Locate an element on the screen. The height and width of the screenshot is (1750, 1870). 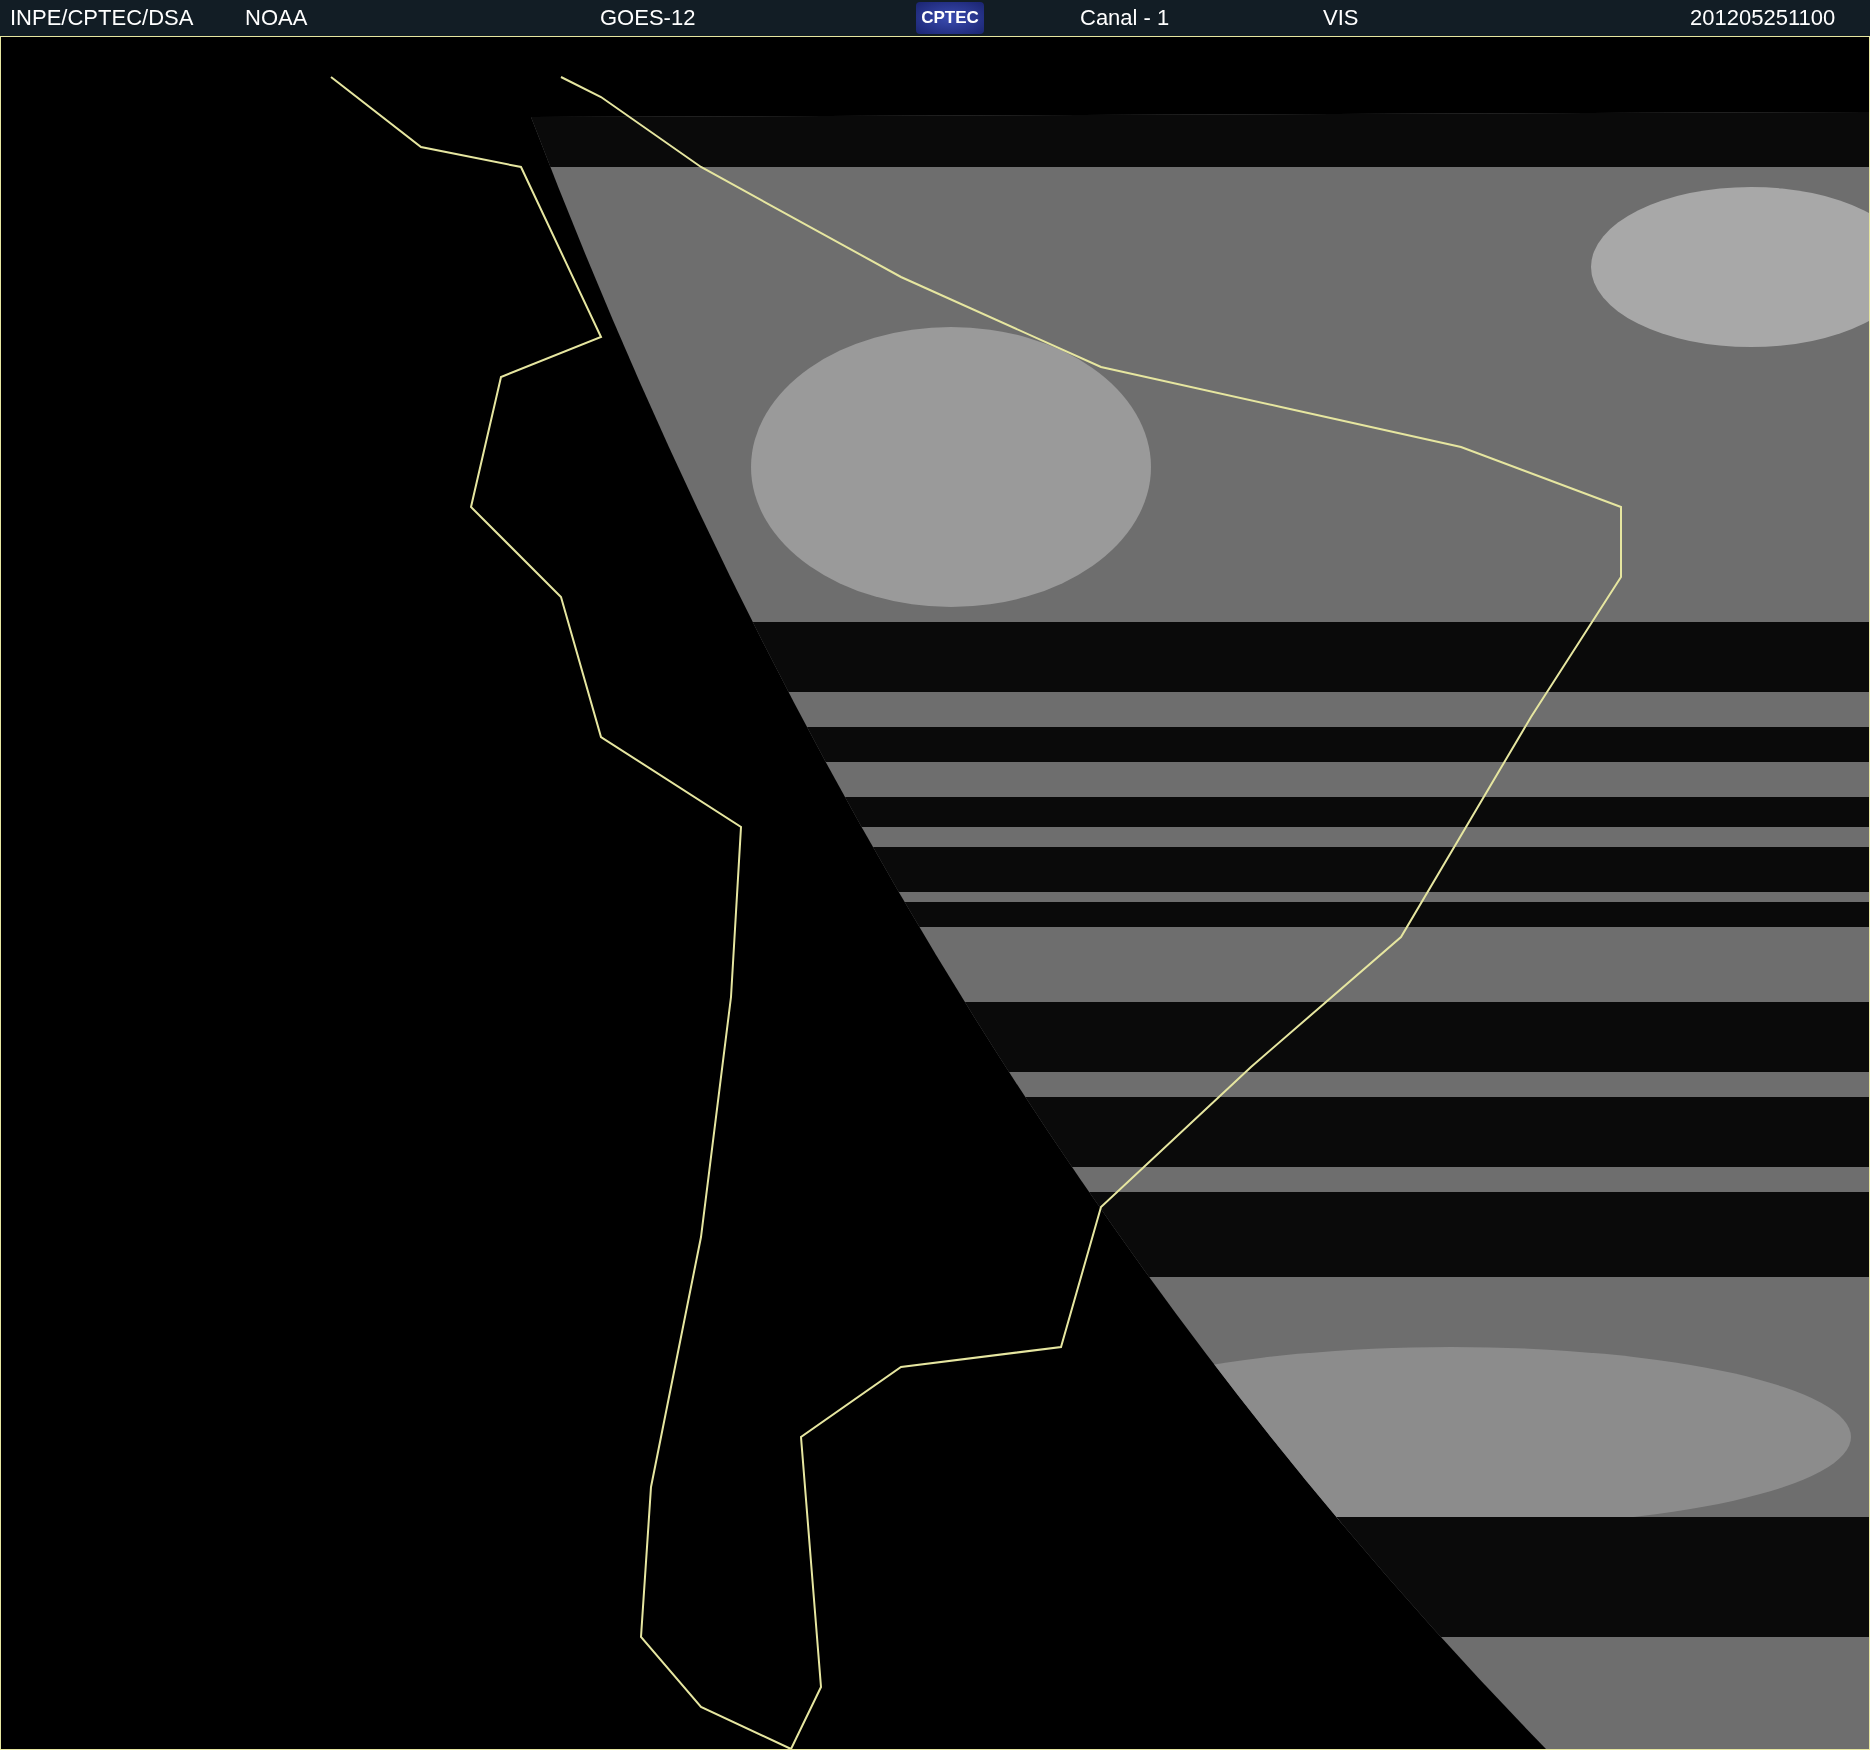
header-label: VIS is located at coordinates (1341, 18).